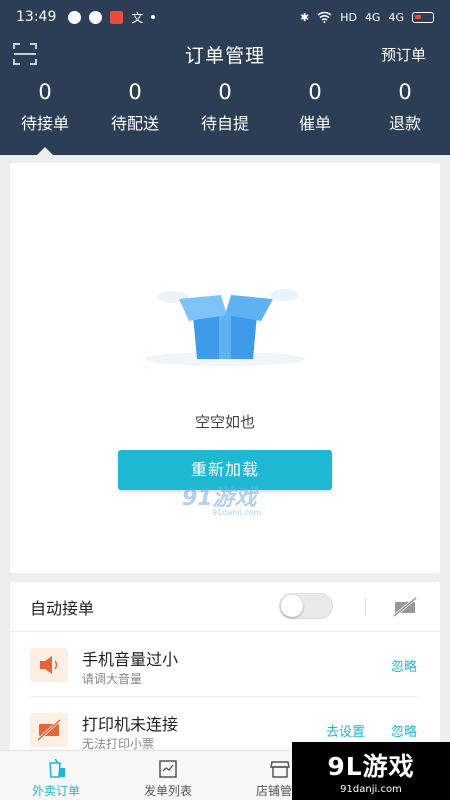  Describe the element at coordinates (224, 422) in the screenshot. I see `empty-message: 空空如也` at that location.